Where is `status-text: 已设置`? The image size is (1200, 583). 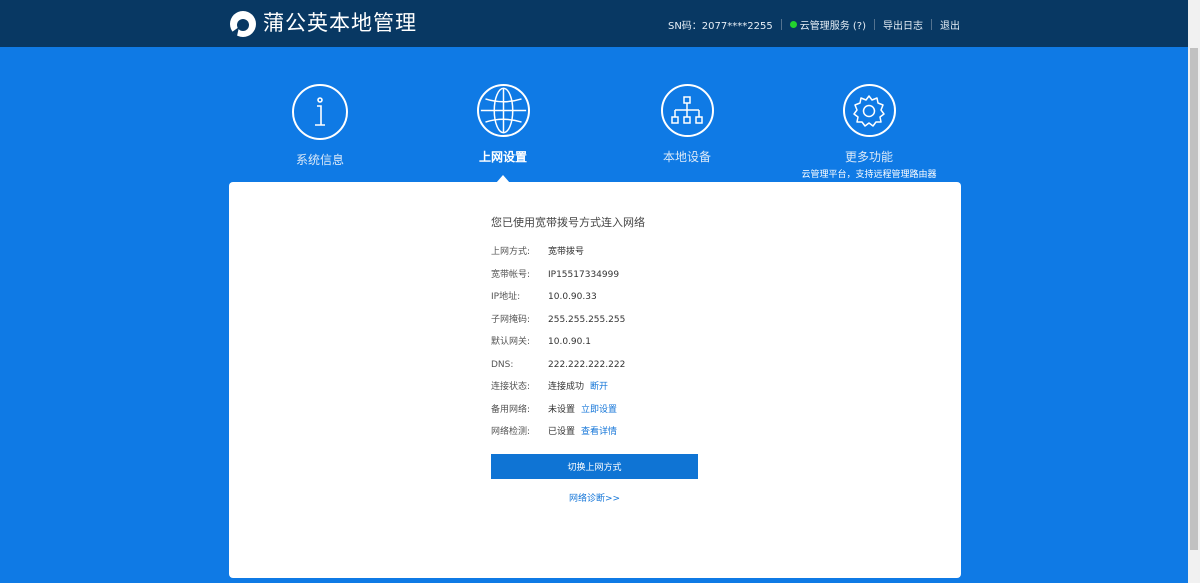 status-text: 已设置 is located at coordinates (562, 432).